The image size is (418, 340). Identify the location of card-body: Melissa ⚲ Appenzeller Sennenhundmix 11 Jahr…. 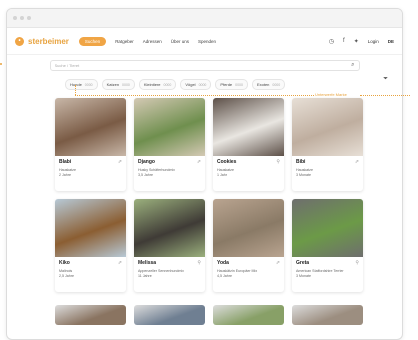
(169, 269).